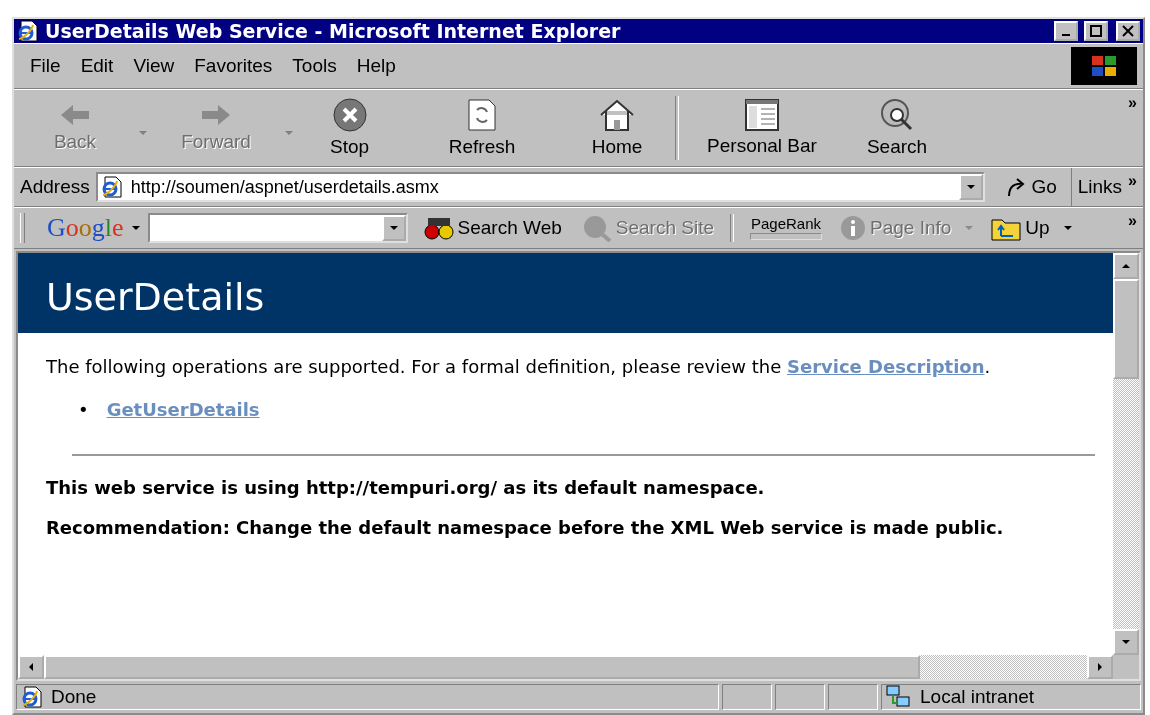 The image size is (1150, 715). I want to click on toolbar-button: Search Web, so click(492, 228).